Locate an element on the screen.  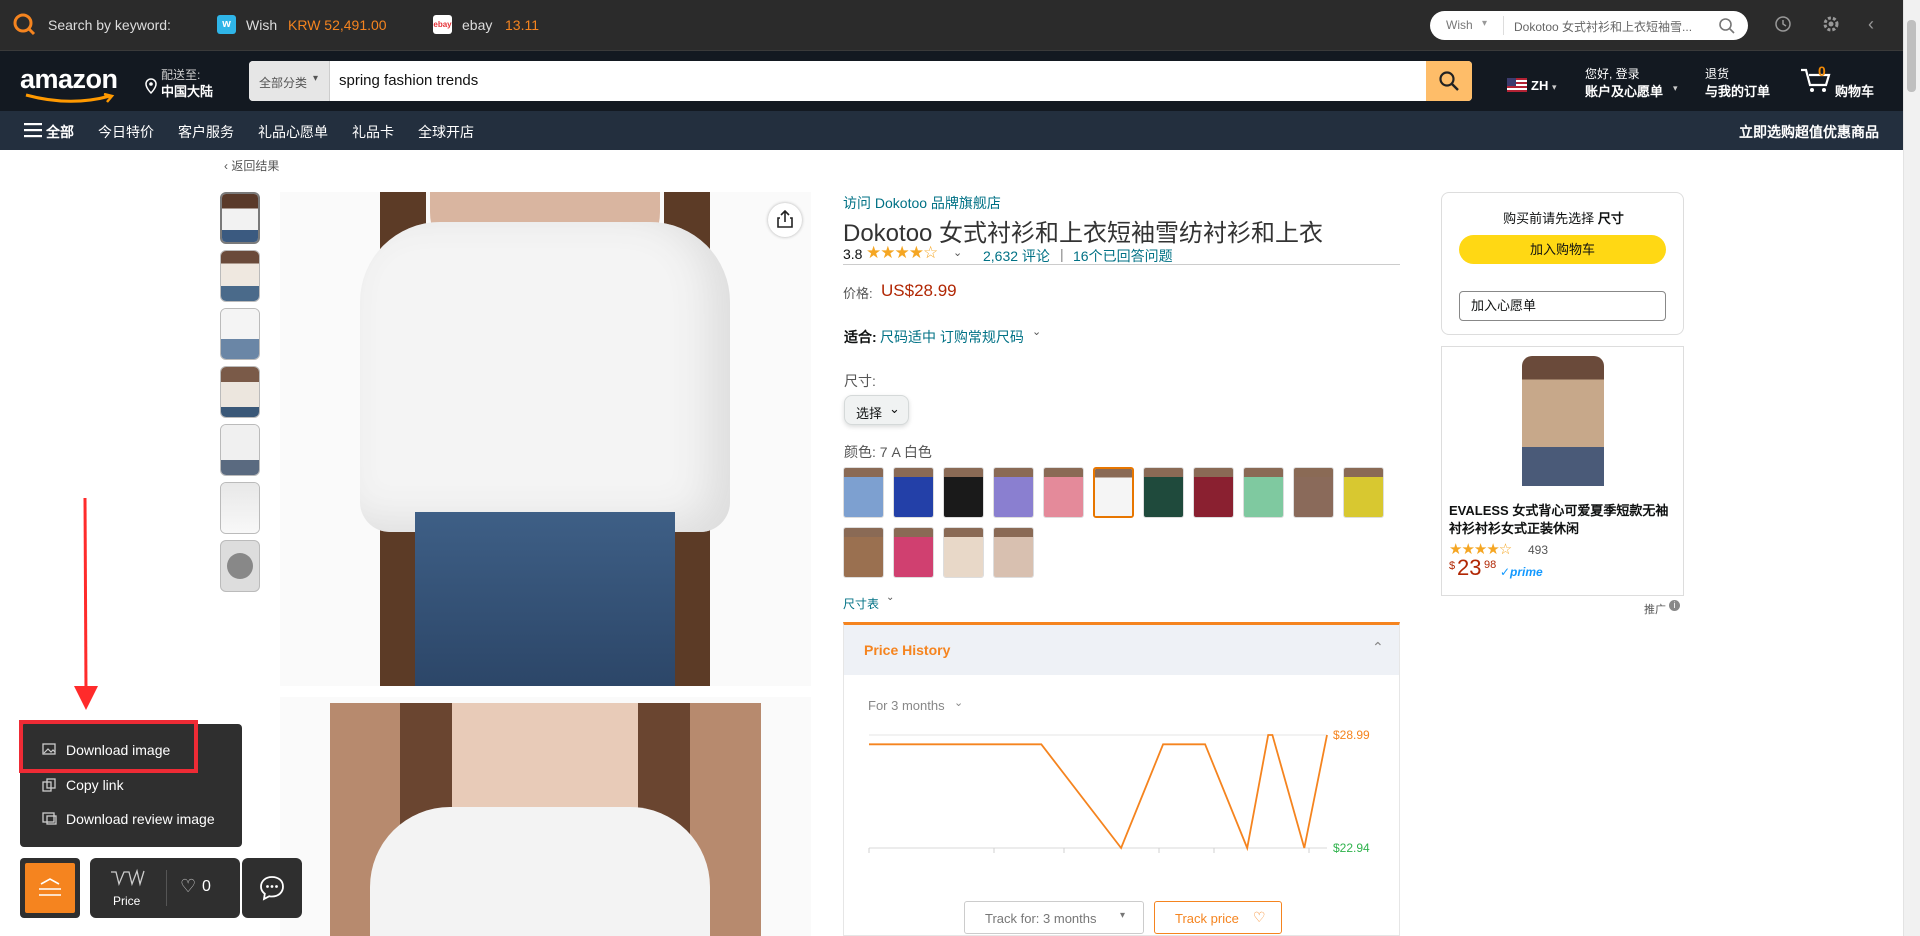
menu-icon-tile is located at coordinates (50, 888).